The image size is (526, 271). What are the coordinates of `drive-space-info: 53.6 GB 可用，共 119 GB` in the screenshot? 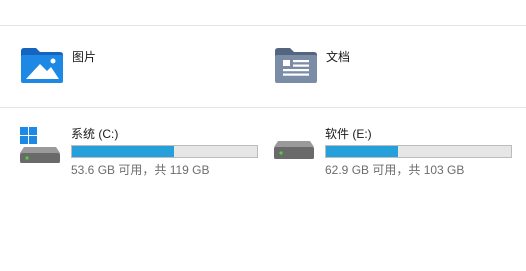 It's located at (140, 170).